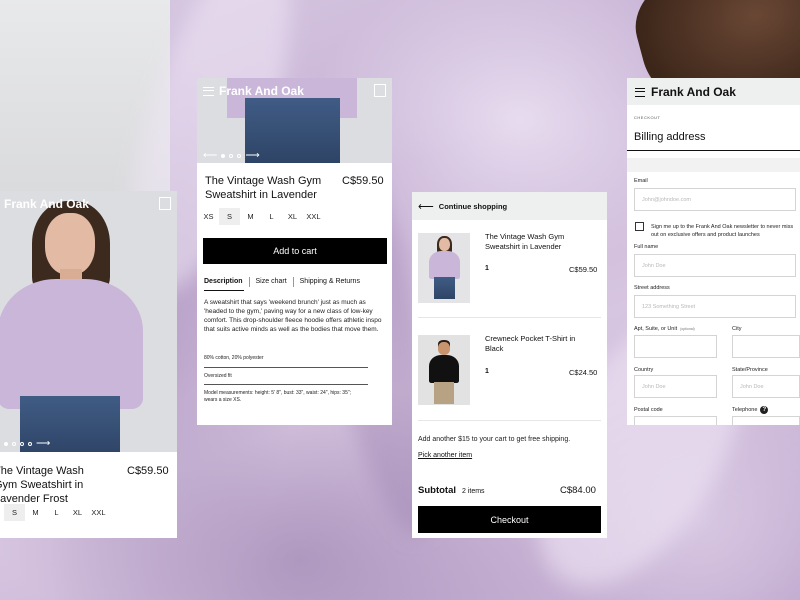 The width and height of the screenshot is (800, 600). I want to click on cart-item-title: Crewneck Pocket T-Shirt in Black, so click(532, 344).